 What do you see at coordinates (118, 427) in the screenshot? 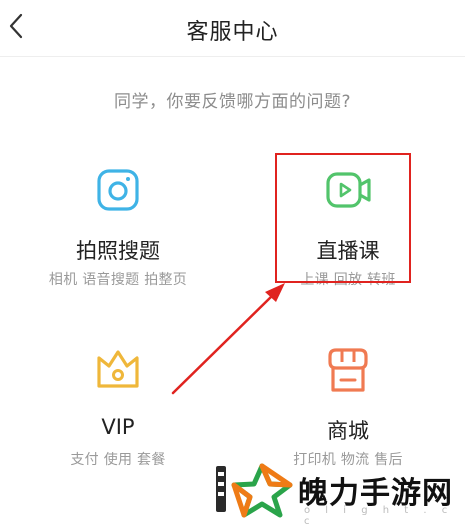
I see `category-label: VIP` at bounding box center [118, 427].